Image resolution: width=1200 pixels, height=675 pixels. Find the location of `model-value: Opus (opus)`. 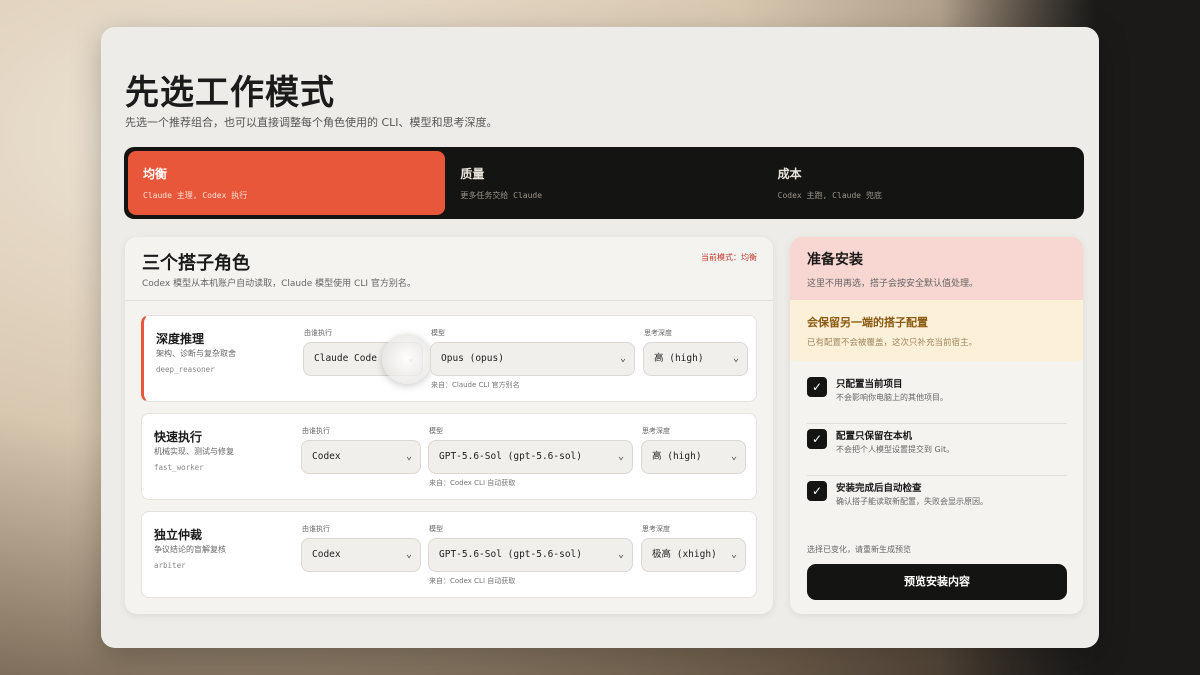

model-value: Opus (opus) is located at coordinates (472, 358).